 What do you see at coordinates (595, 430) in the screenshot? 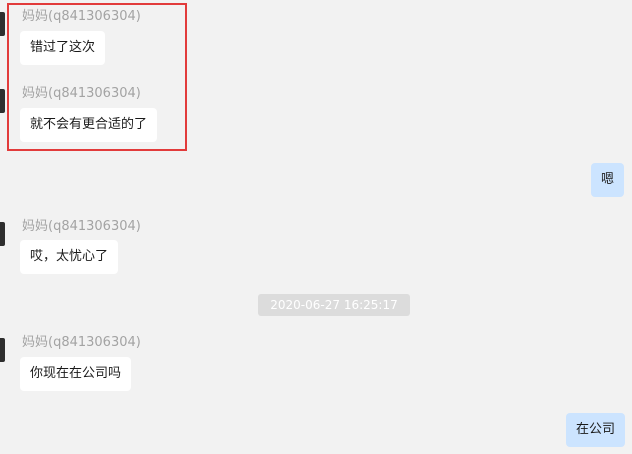
I see `message-bubble-outgoing: 在公司` at bounding box center [595, 430].